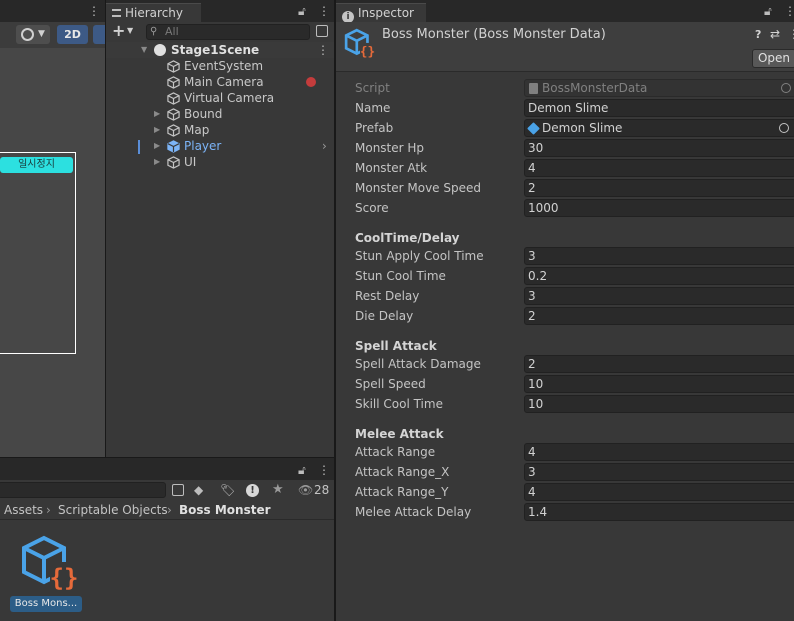 This screenshot has height=621, width=794. Describe the element at coordinates (659, 128) in the screenshot. I see `prefab-object-field: Demon Slime` at that location.